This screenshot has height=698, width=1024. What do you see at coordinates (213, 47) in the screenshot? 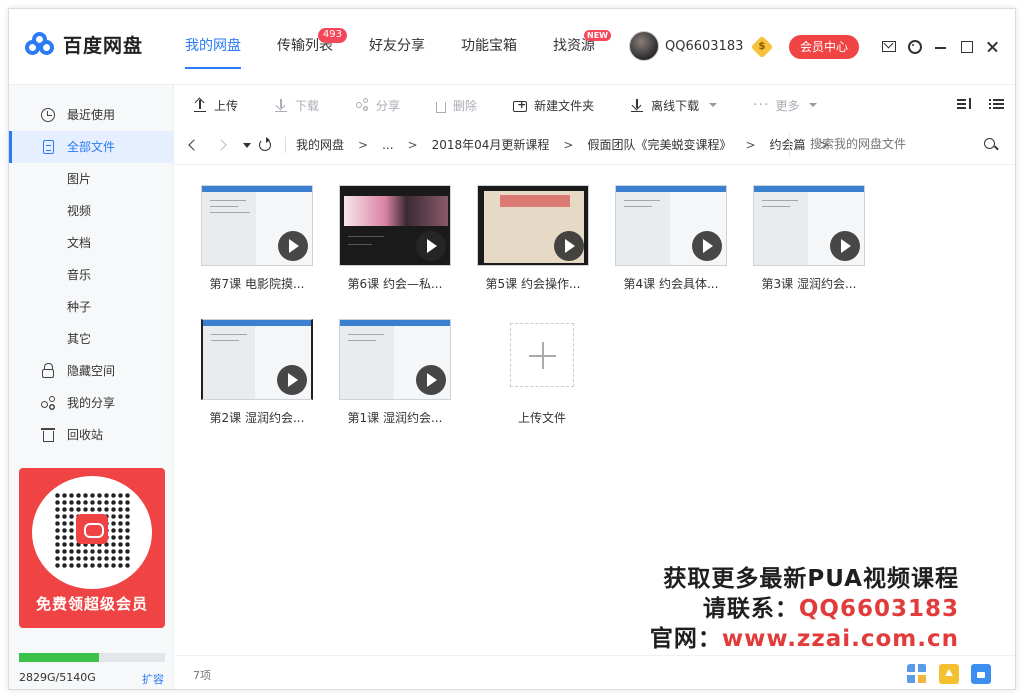
I see `nav-my-disk: 我的网盘` at bounding box center [213, 47].